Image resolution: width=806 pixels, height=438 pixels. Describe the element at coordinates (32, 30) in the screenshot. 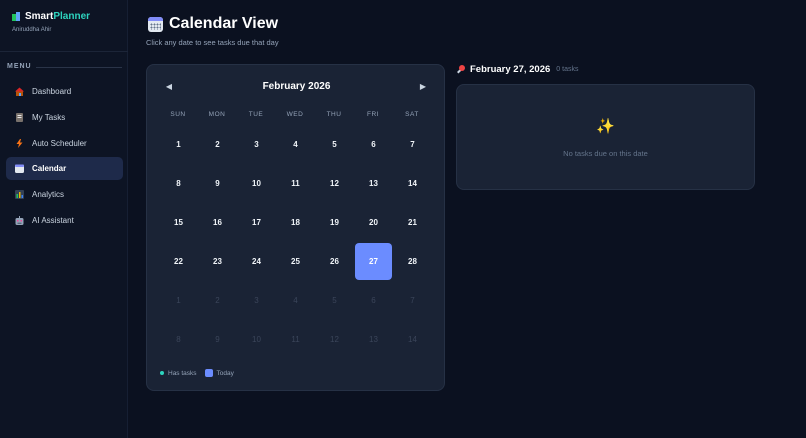

I see `user-name: Aniruddha Ahir` at that location.